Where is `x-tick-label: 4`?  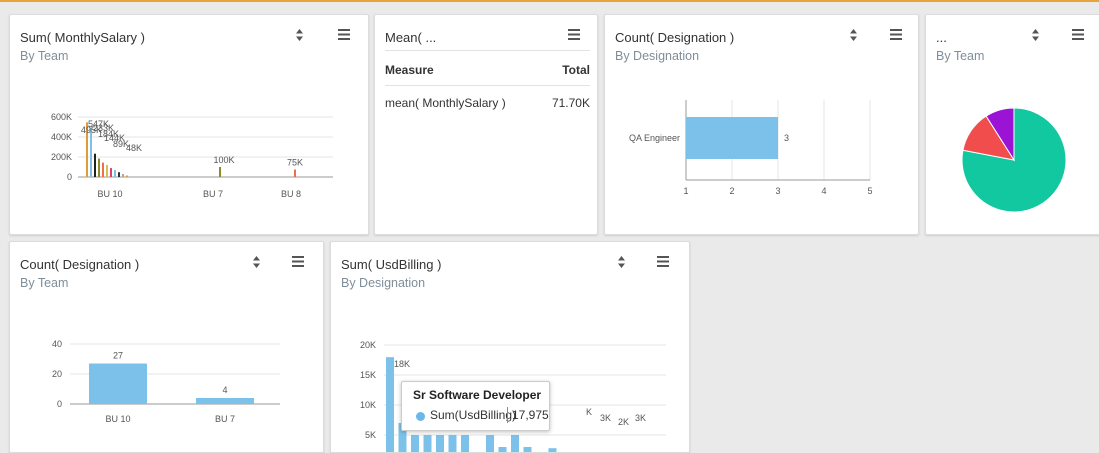
x-tick-label: 4 is located at coordinates (823, 191).